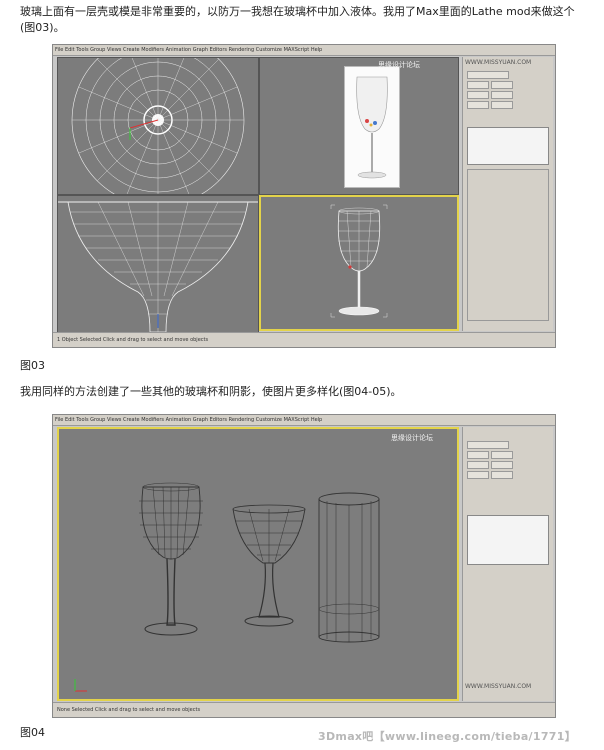 This screenshot has height=750, width=604. I want to click on cocktail-glass, so click(269, 565).